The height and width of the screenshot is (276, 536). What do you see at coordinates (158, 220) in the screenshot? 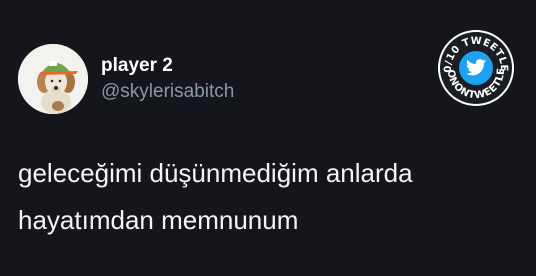
I see `tweet-text-line: hayatımdan memnunum` at bounding box center [158, 220].